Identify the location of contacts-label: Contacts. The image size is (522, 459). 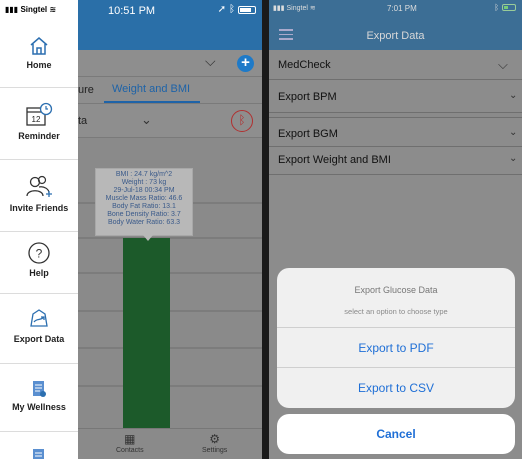
(130, 450).